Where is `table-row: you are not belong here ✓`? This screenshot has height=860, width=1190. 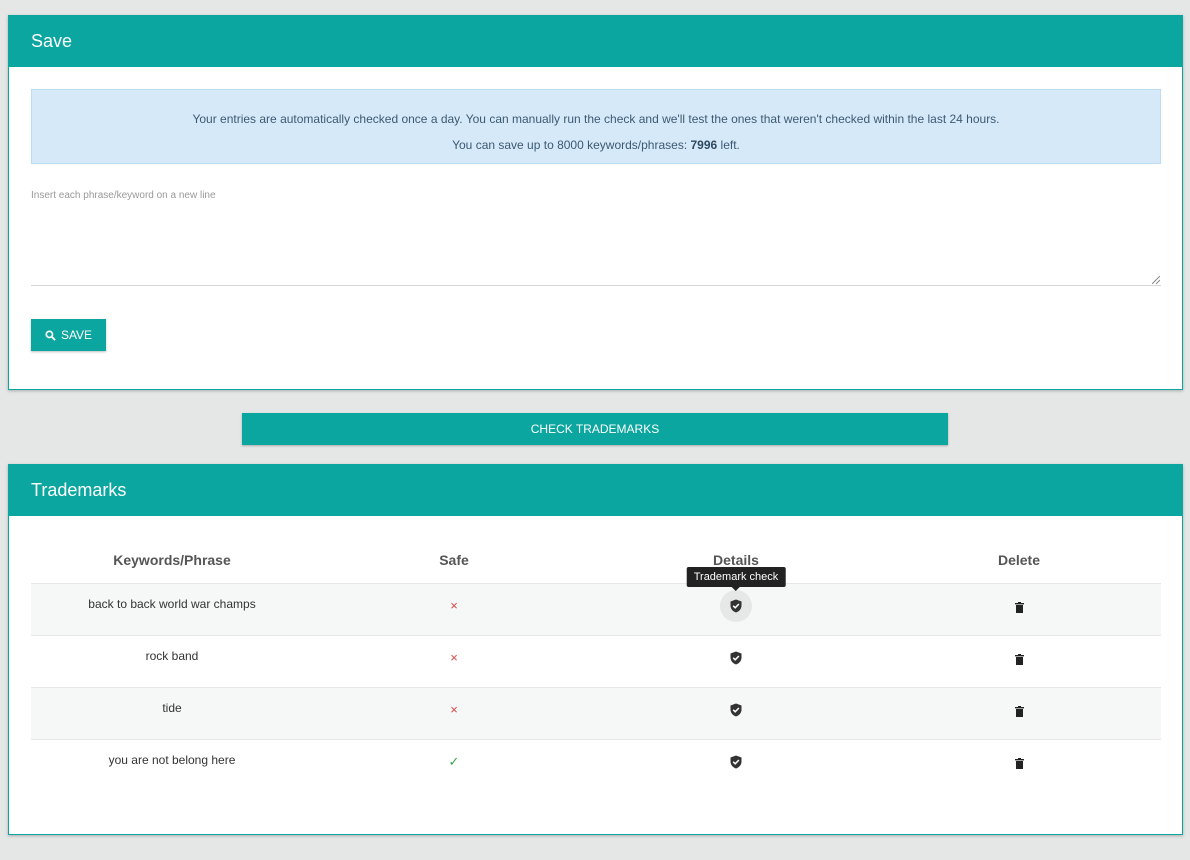
table-row: you are not belong here ✓ is located at coordinates (596, 764).